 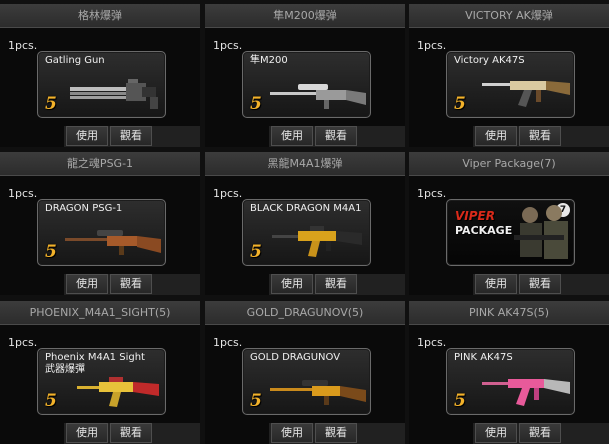 What do you see at coordinates (305, 164) in the screenshot?
I see `item-header: 黑龍M4A1爆弹` at bounding box center [305, 164].